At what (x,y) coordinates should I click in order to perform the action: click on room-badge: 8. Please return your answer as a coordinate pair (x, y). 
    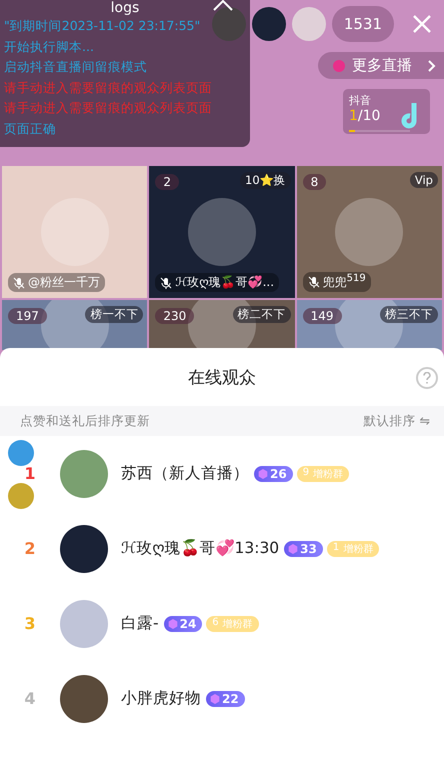
    Looking at the image, I should click on (314, 182).